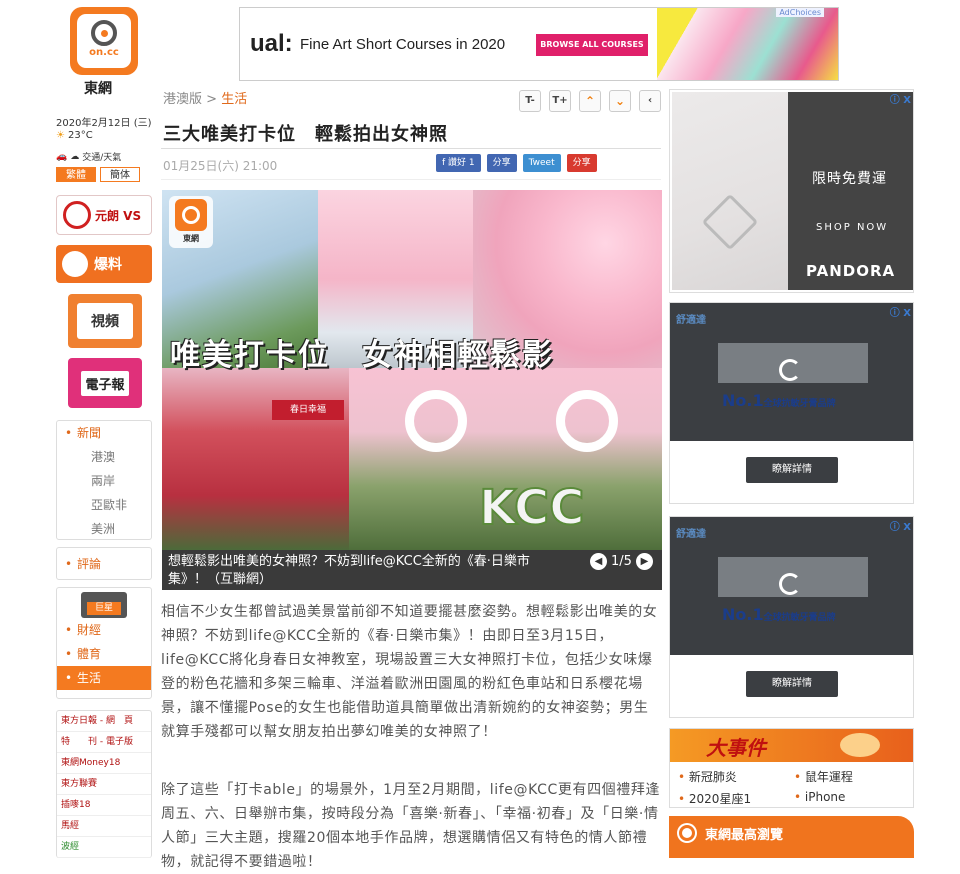  I want to click on nav-cross-strait: 兩岸, so click(104, 481).